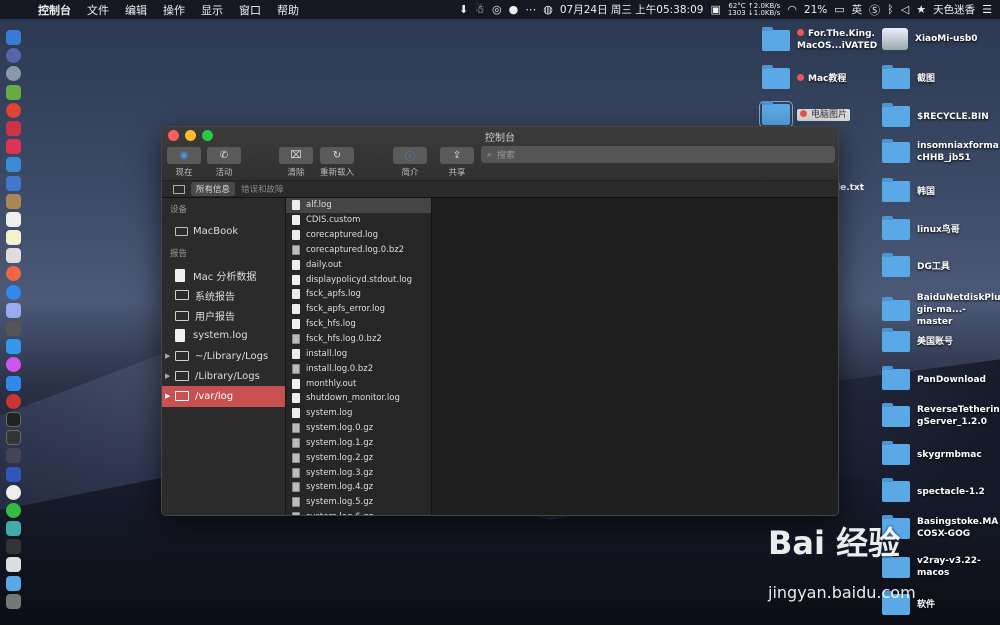  I want to click on volume-icon: ◁, so click(905, 9).